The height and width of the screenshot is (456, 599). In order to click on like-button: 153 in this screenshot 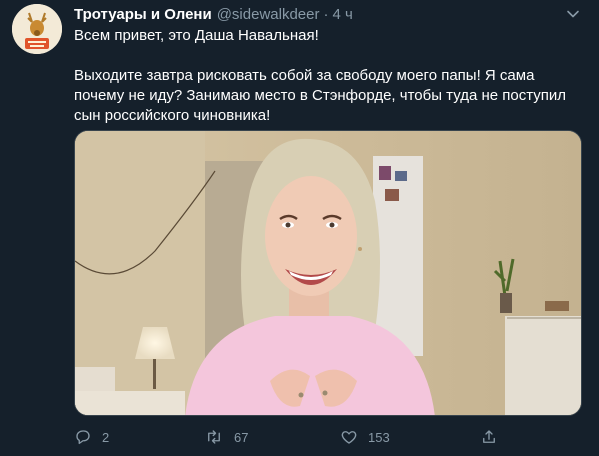, I will do `click(365, 437)`.